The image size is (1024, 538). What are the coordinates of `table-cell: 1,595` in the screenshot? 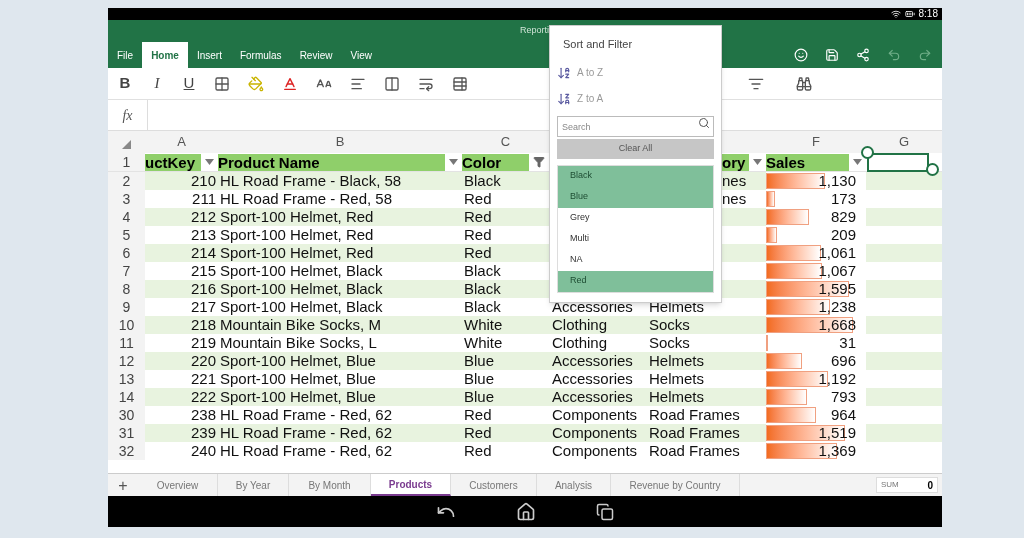 It's located at (837, 289).